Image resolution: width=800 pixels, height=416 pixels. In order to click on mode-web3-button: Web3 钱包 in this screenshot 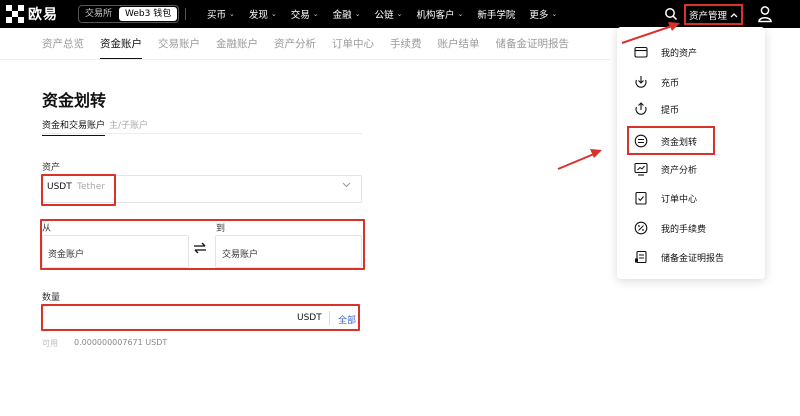, I will do `click(148, 14)`.